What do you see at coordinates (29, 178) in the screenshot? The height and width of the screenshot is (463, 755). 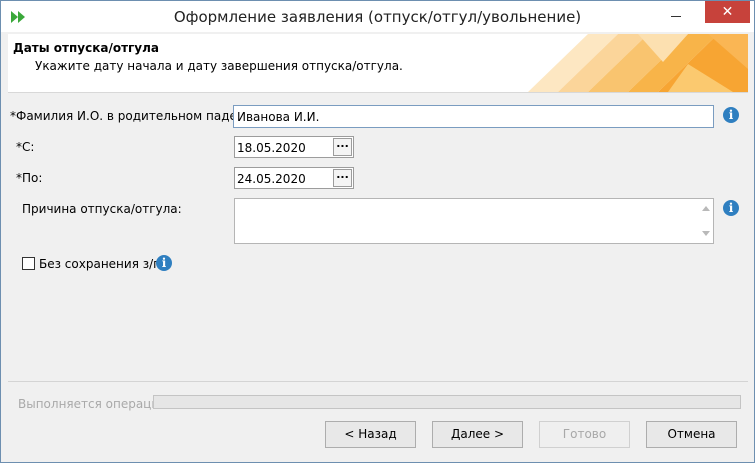 I see `to-label: *По:` at bounding box center [29, 178].